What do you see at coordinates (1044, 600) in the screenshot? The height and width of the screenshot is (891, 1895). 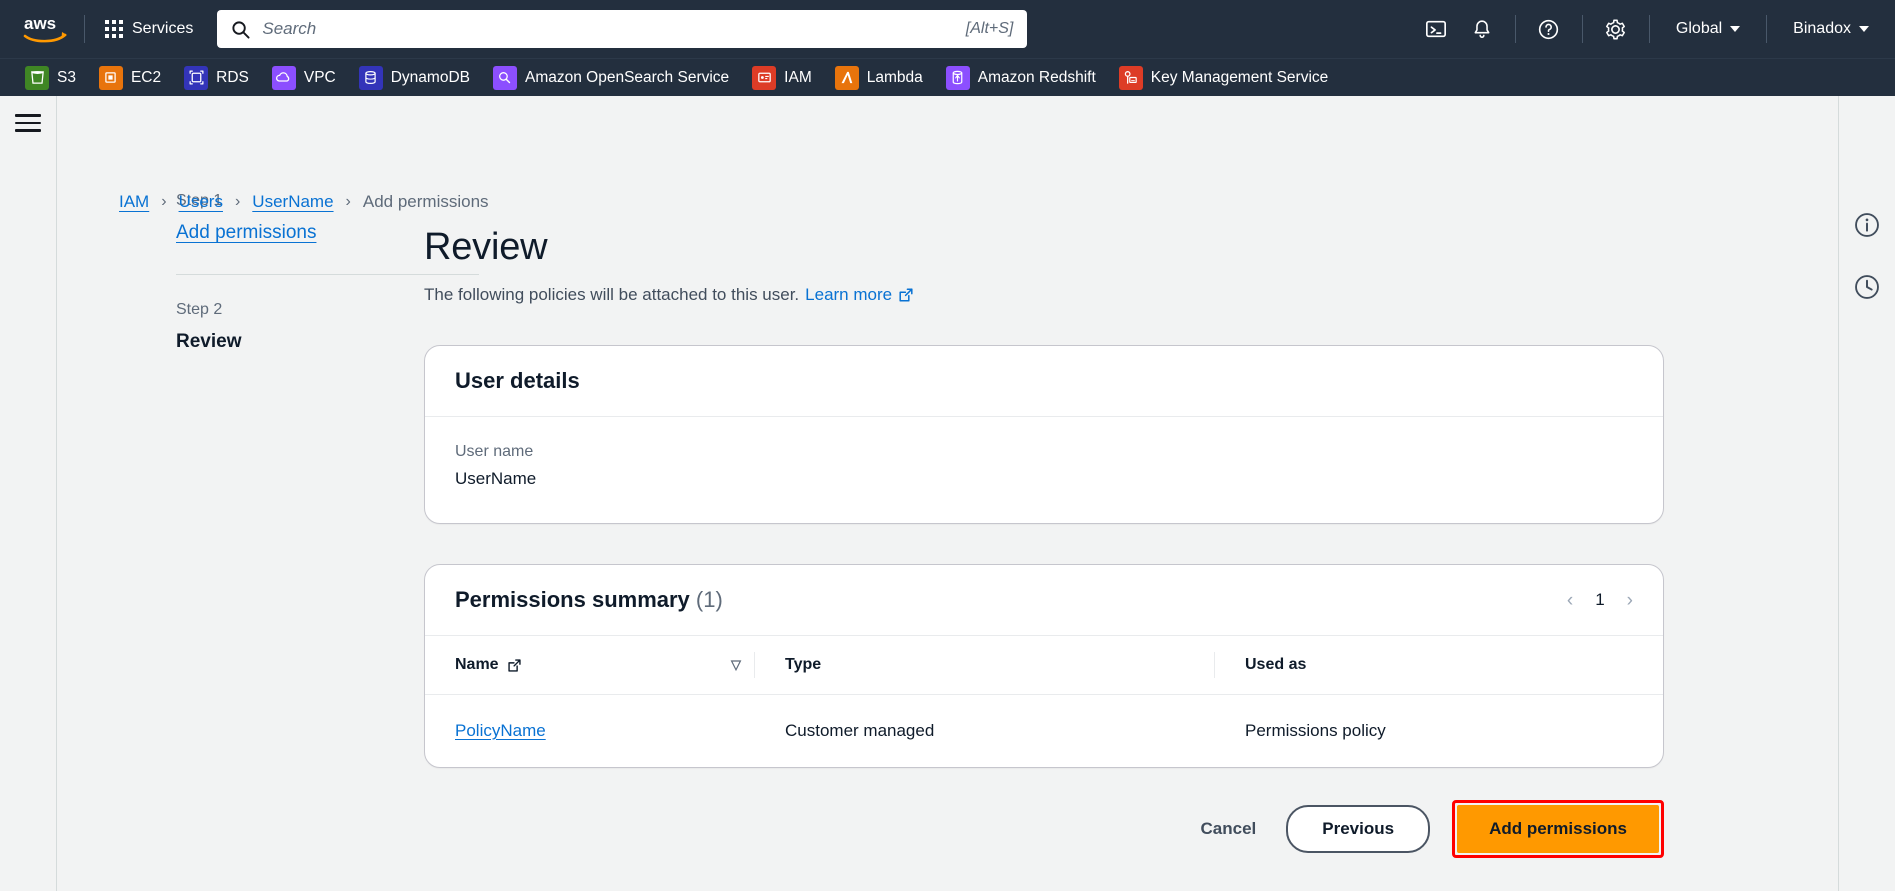 I see `permissions-summary-header: Permissions summary (1) ‹ 1 ›` at bounding box center [1044, 600].